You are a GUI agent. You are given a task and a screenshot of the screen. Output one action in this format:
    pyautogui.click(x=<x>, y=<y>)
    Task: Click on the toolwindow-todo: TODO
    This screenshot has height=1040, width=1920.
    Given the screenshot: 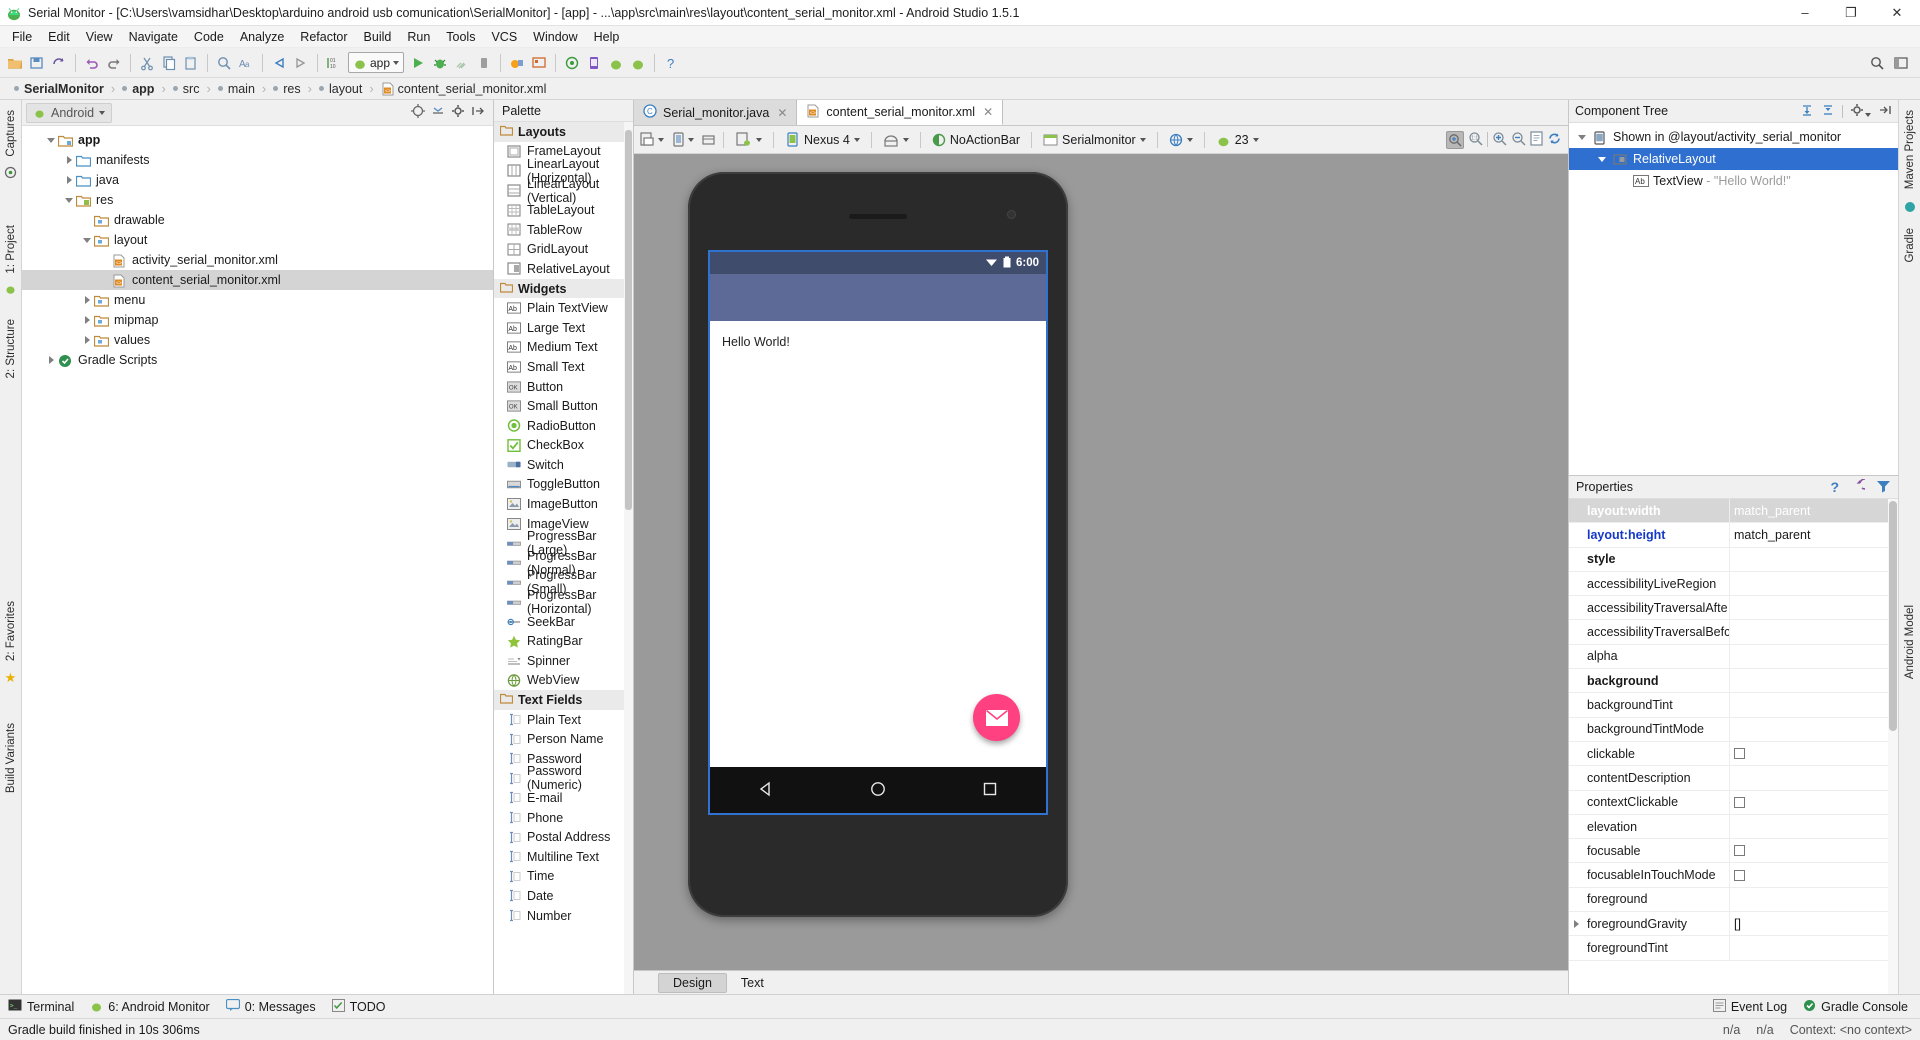 What is the action you would take?
    pyautogui.click(x=358, y=1006)
    